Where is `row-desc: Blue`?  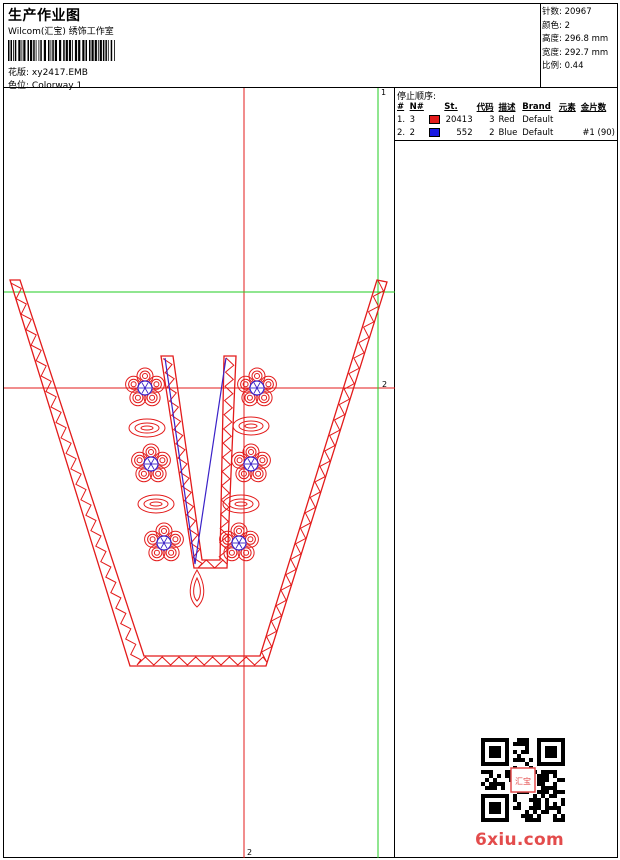 row-desc: Blue is located at coordinates (508, 132).